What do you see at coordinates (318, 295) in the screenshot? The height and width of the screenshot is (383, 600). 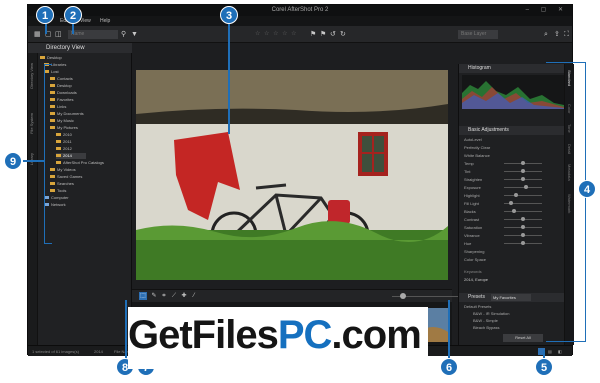 I see `viewer-toolbar: ⬚ ✎ ⌗ ⟋ ✚ ⁄ 33%` at bounding box center [318, 295].